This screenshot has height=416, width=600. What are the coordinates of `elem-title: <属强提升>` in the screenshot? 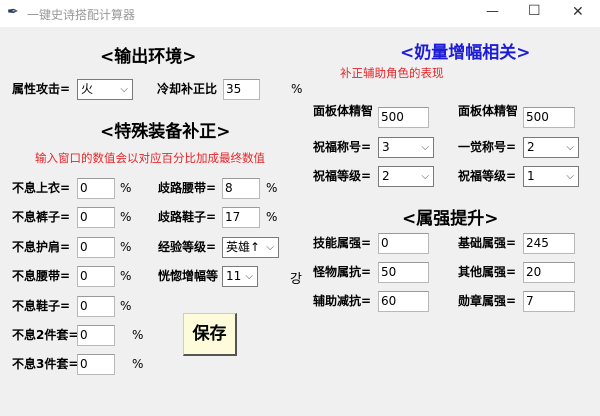 It's located at (450, 219).